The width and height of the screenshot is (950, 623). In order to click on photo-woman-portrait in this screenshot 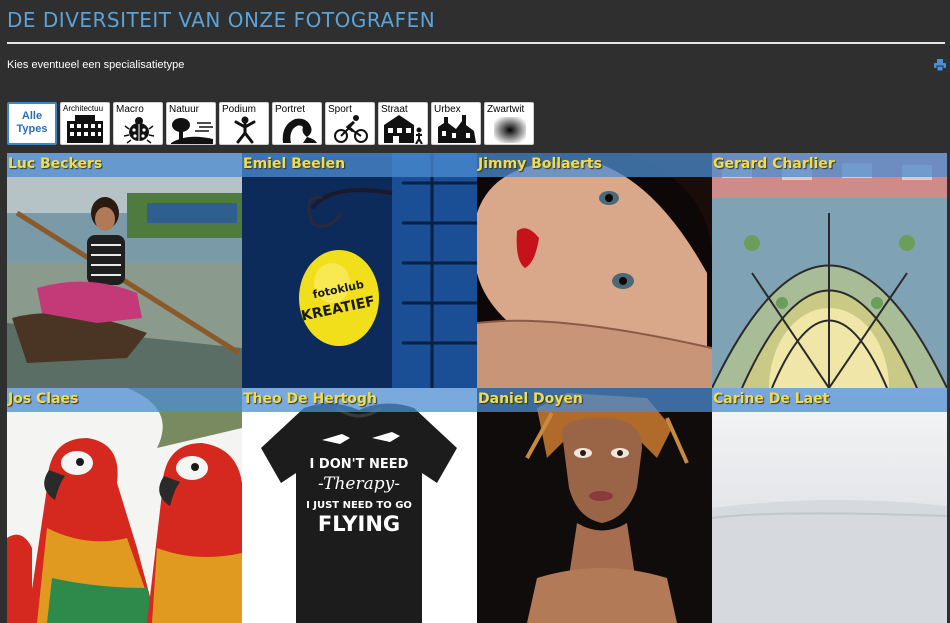, I will do `click(594, 270)`.